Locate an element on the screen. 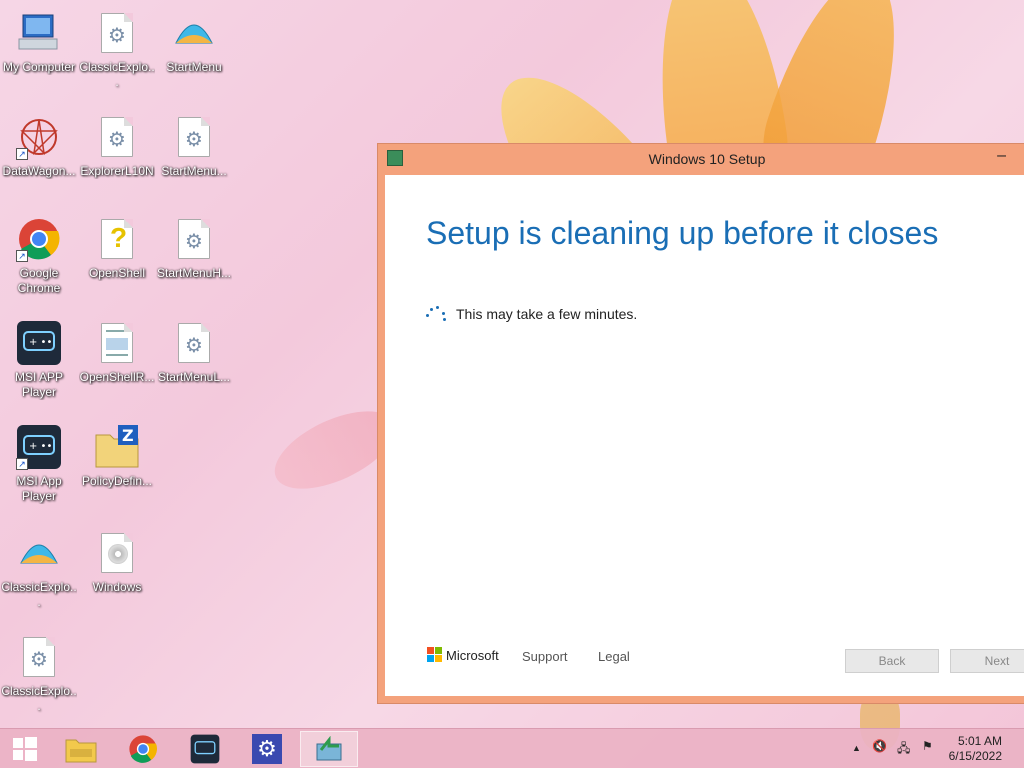  window-title: Windows 10 Setup is located at coordinates (707, 159).